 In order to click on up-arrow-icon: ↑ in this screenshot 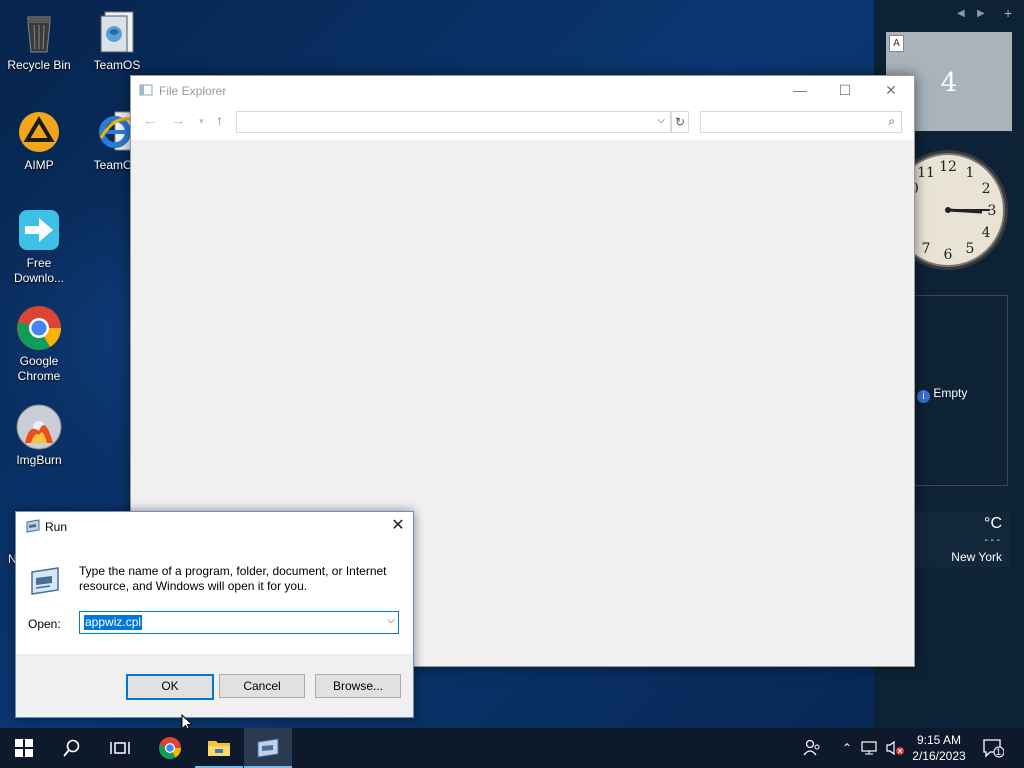, I will do `click(219, 120)`.